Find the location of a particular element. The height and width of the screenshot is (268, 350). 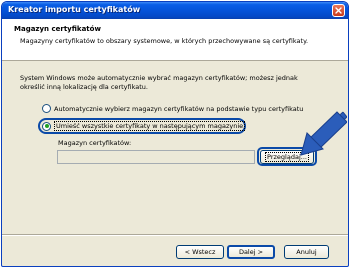

radio-selected-dot is located at coordinates (46, 126).